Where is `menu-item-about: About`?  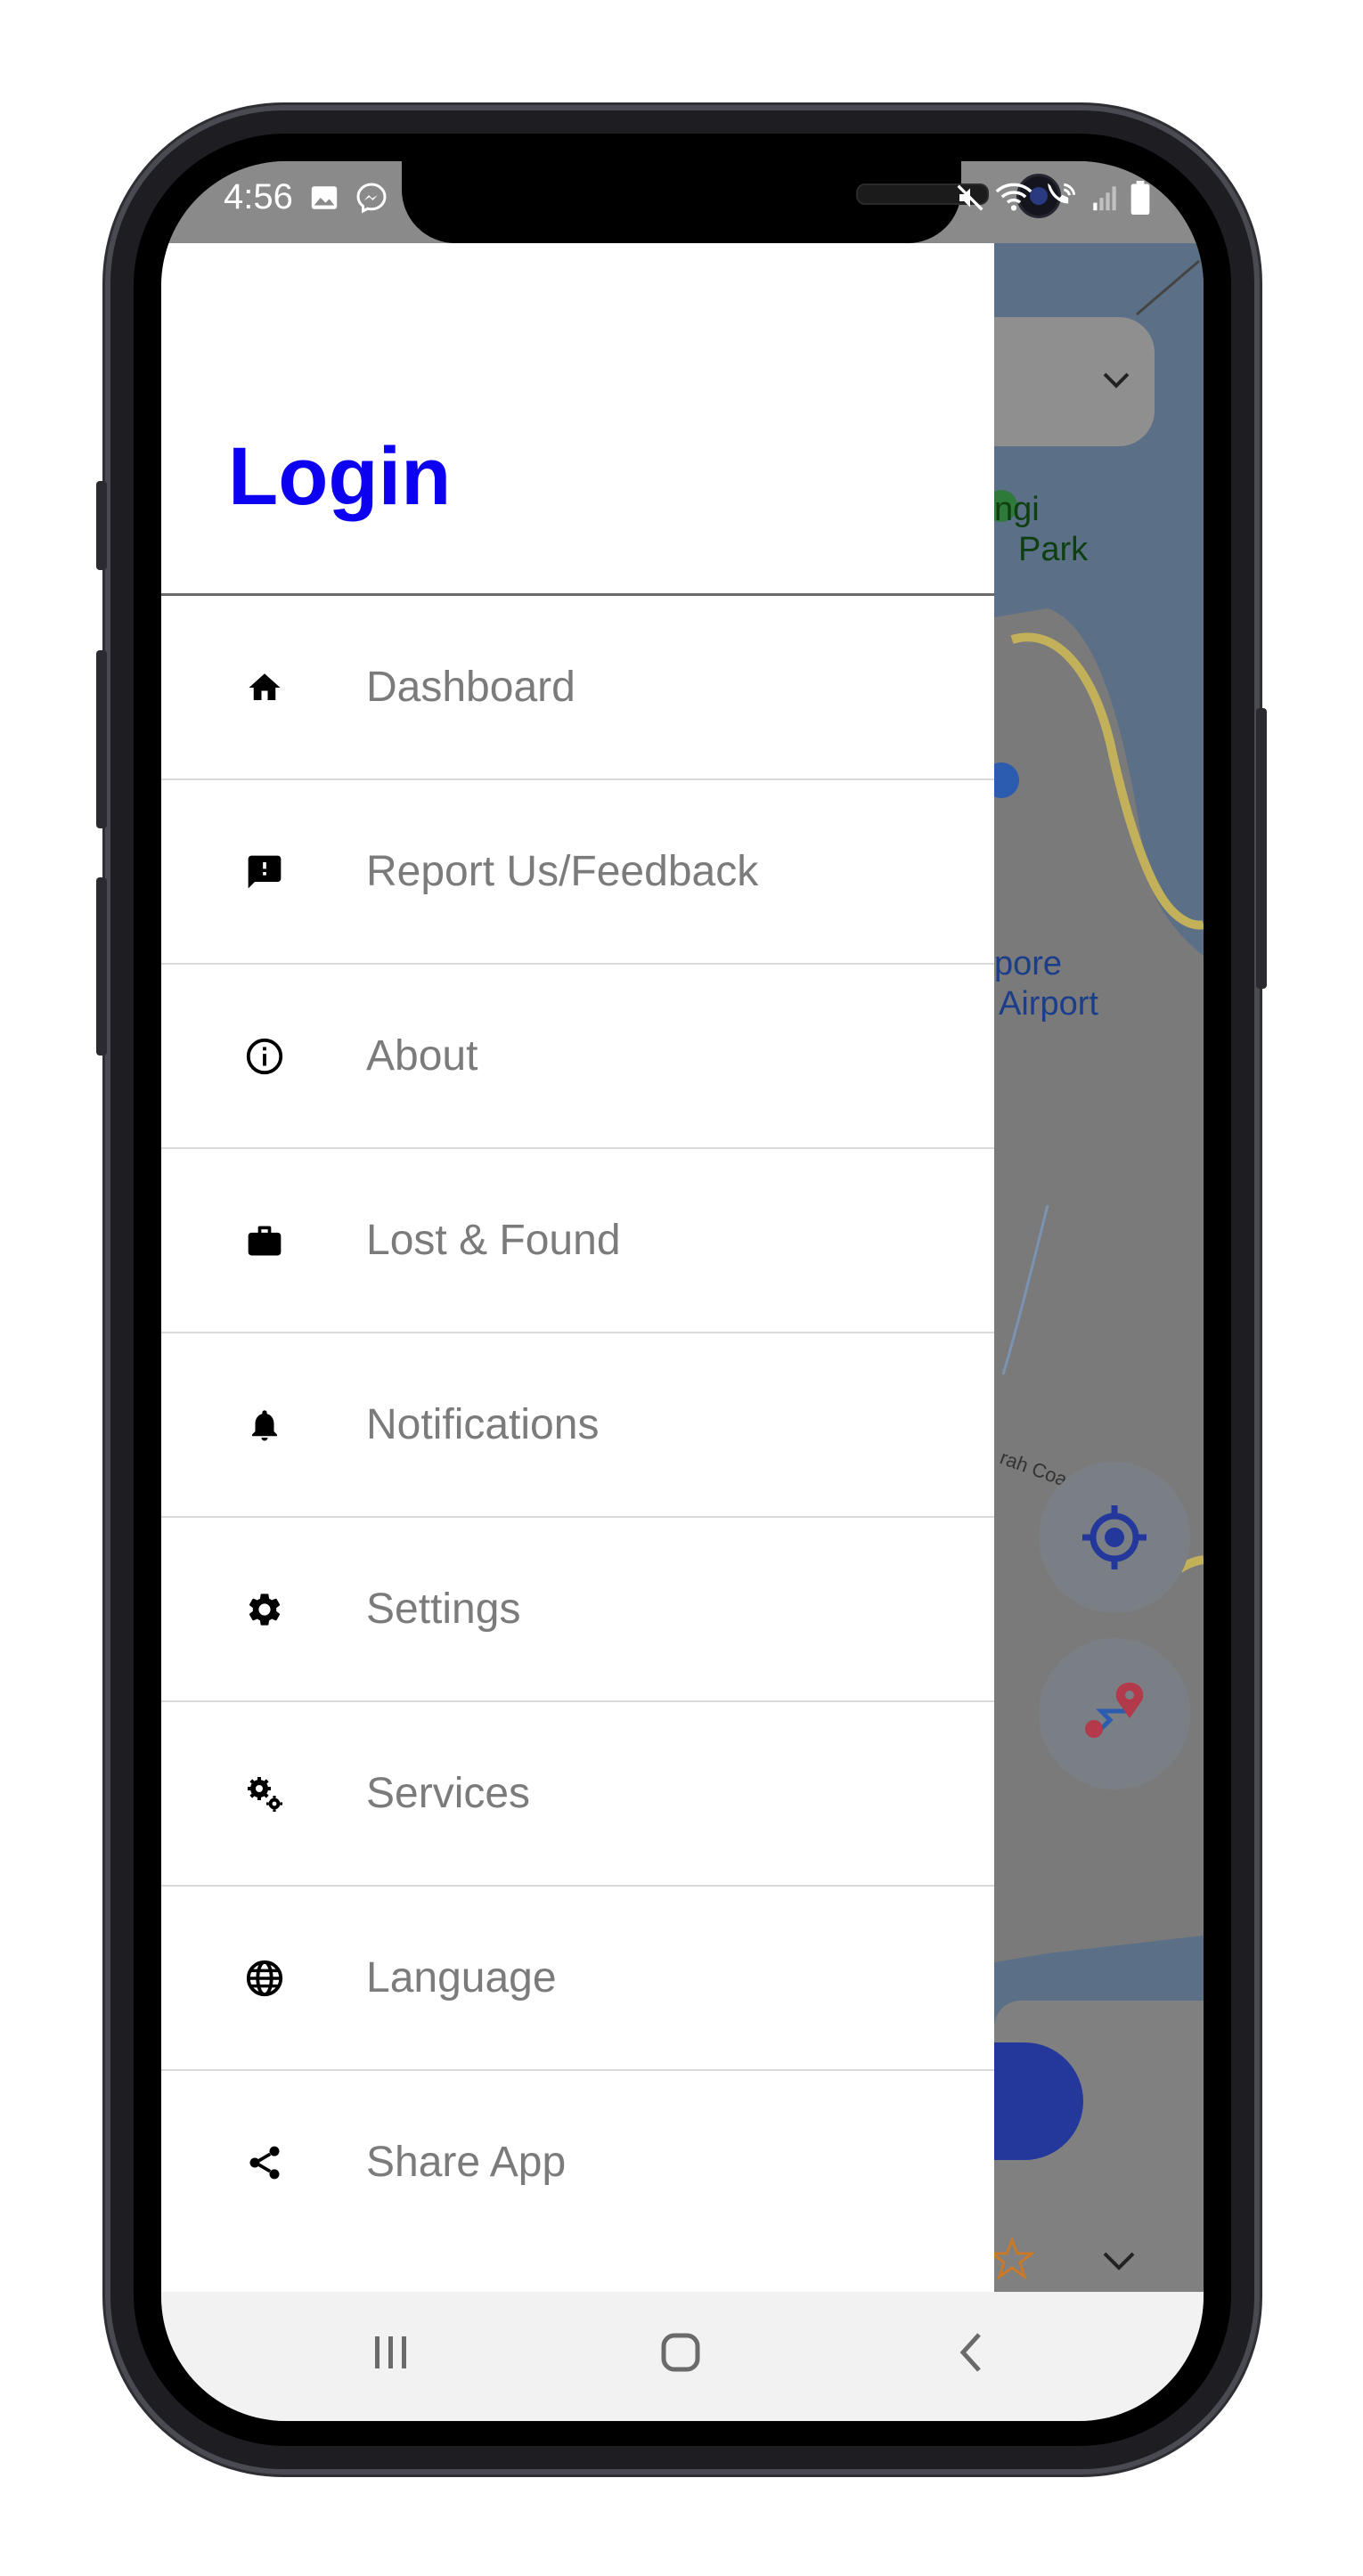
menu-item-about: About is located at coordinates (577, 1057).